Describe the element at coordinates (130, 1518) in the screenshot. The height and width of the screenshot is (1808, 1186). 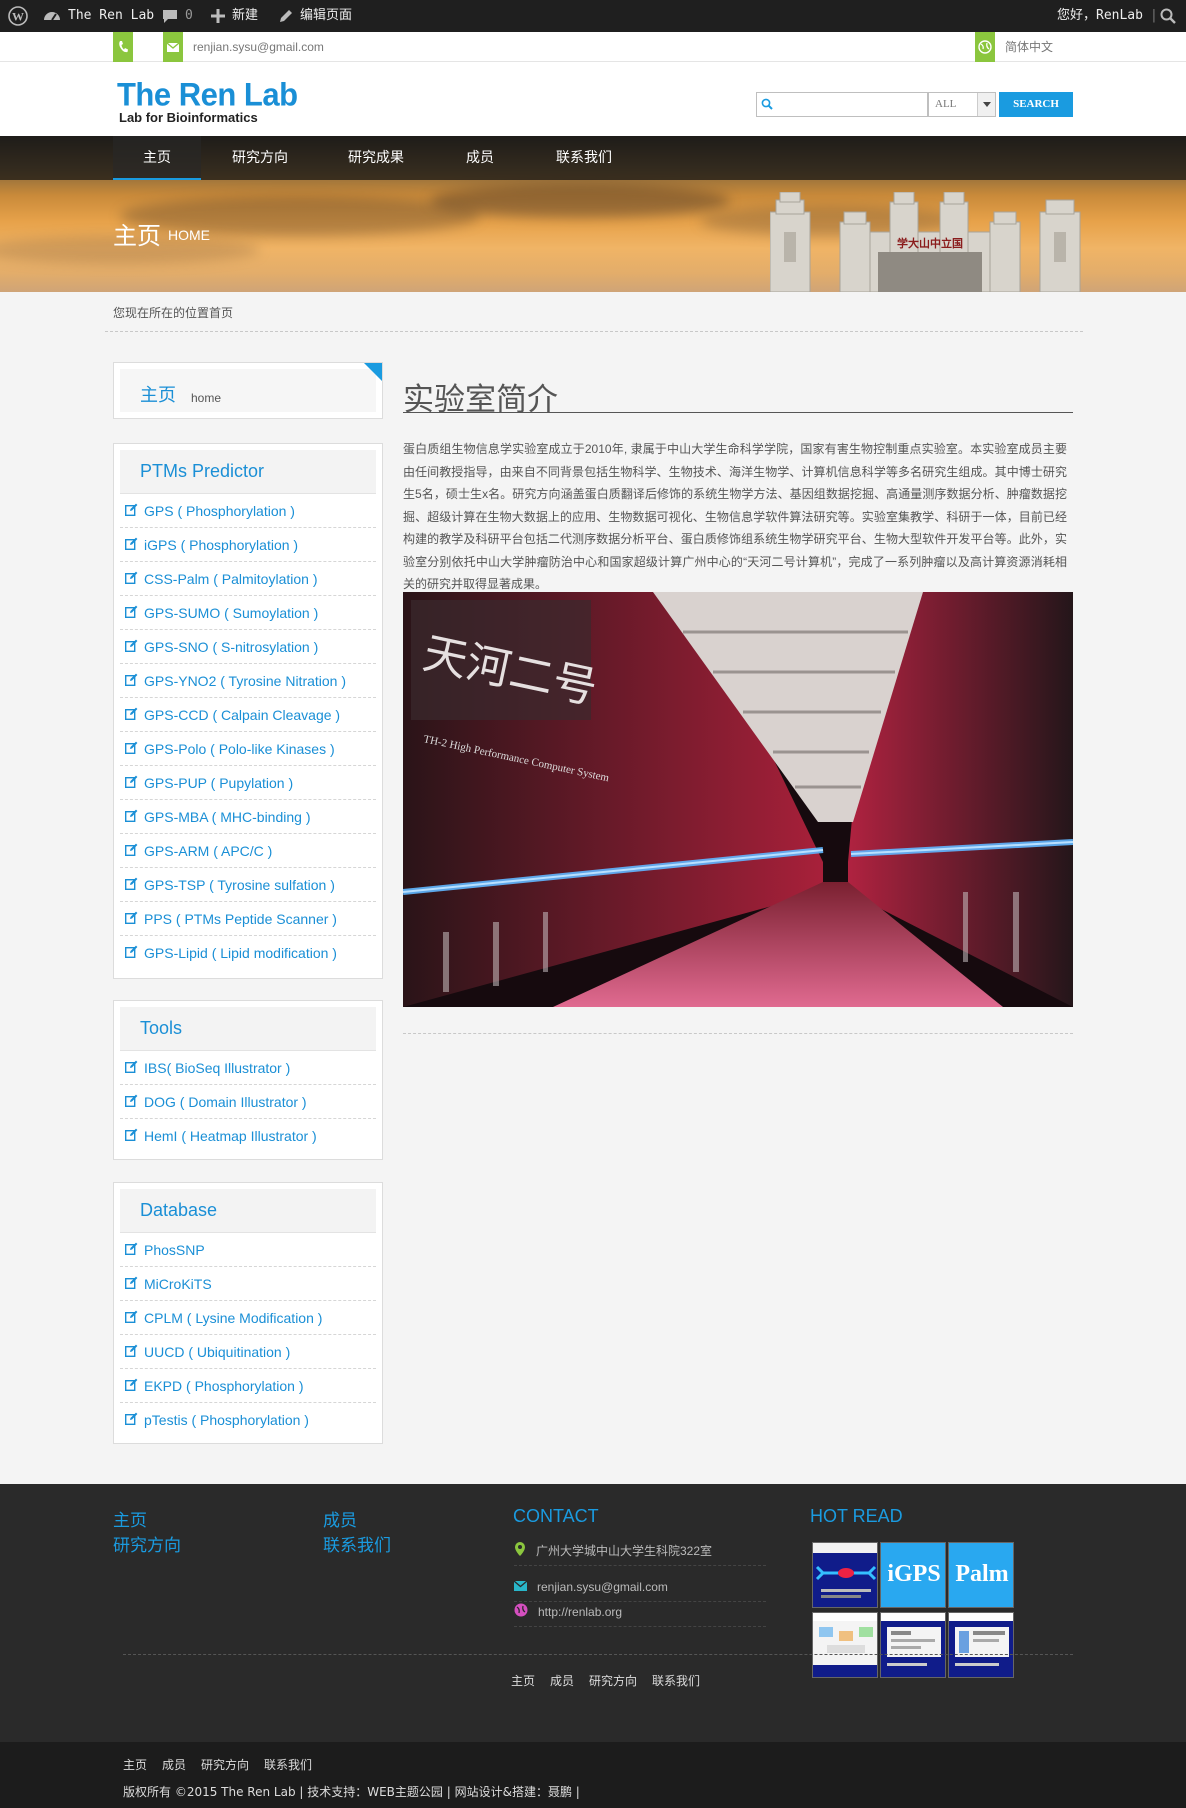
I see `footer-link-home: 主页` at that location.